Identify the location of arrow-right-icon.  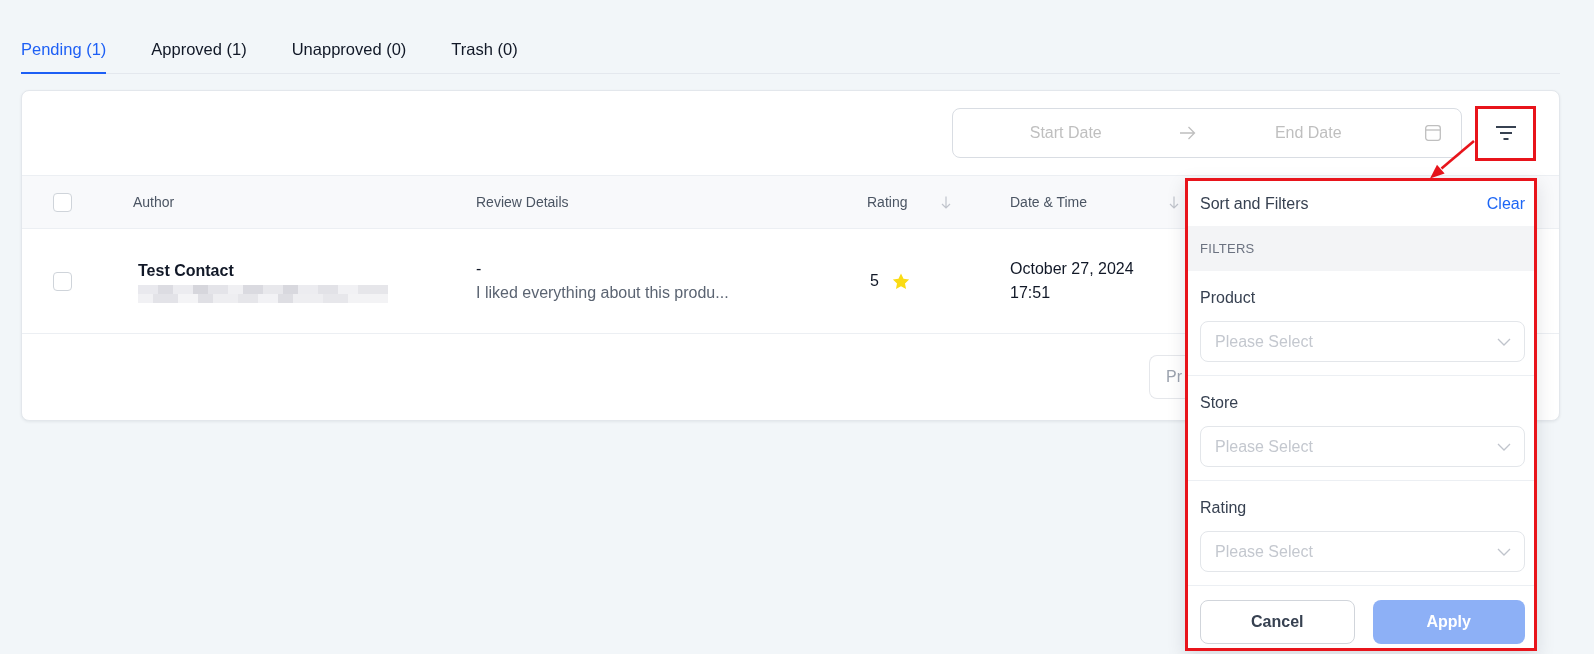
(1187, 133).